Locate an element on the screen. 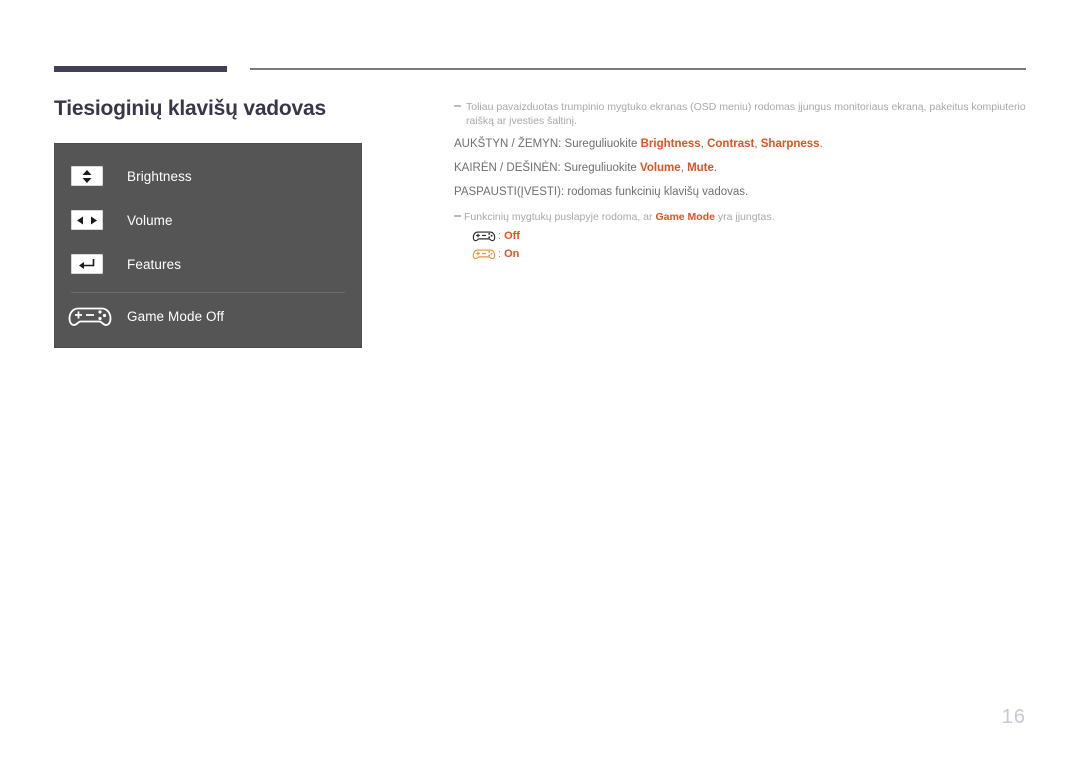  osd-row-game-mode: Game Mode Off is located at coordinates (208, 316).